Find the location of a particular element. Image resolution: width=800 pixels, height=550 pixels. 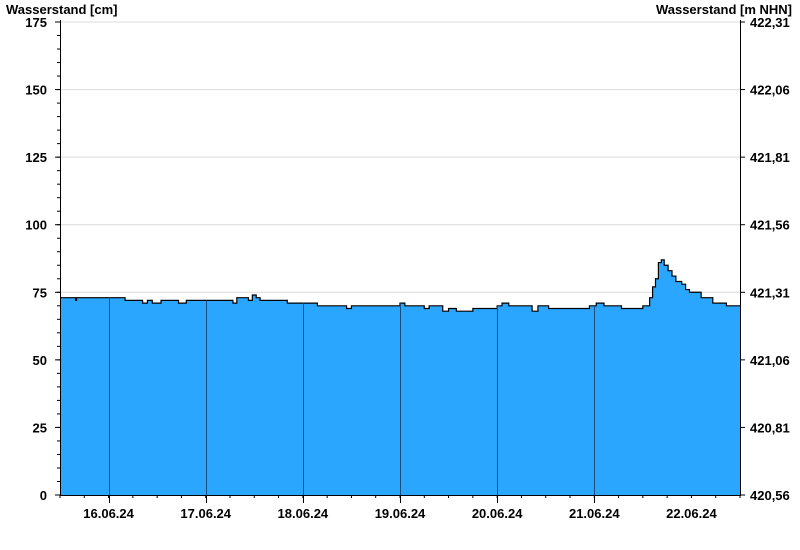

x-tick-label: 18.06.24 is located at coordinates (303, 513).